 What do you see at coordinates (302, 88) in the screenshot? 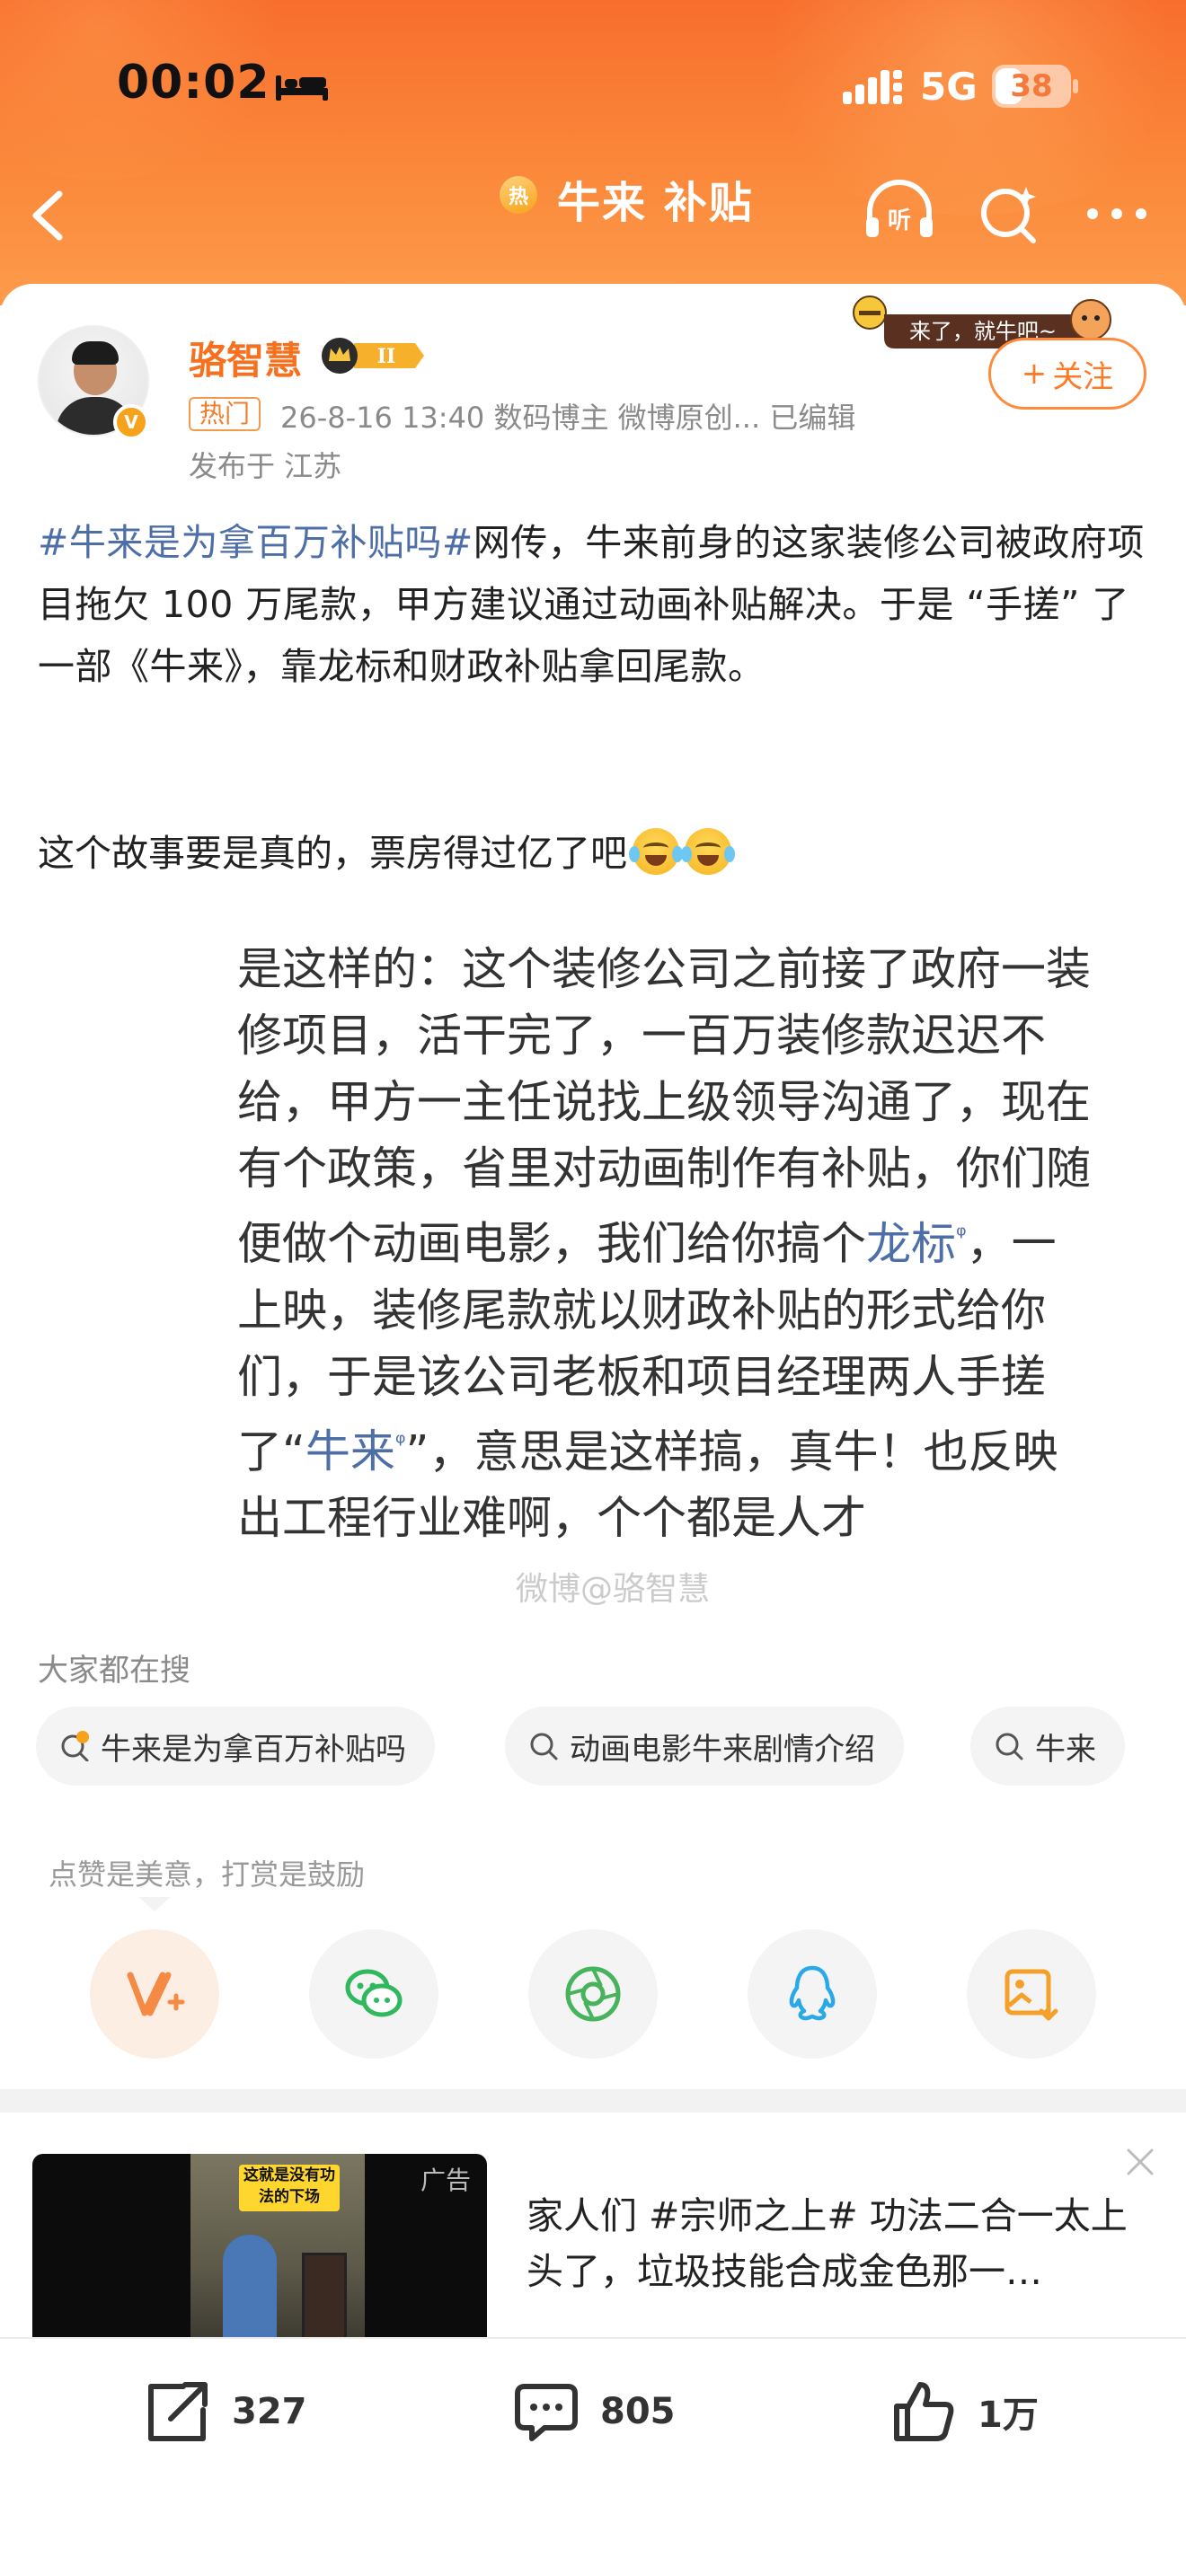
I see `sleep-mode-icon` at bounding box center [302, 88].